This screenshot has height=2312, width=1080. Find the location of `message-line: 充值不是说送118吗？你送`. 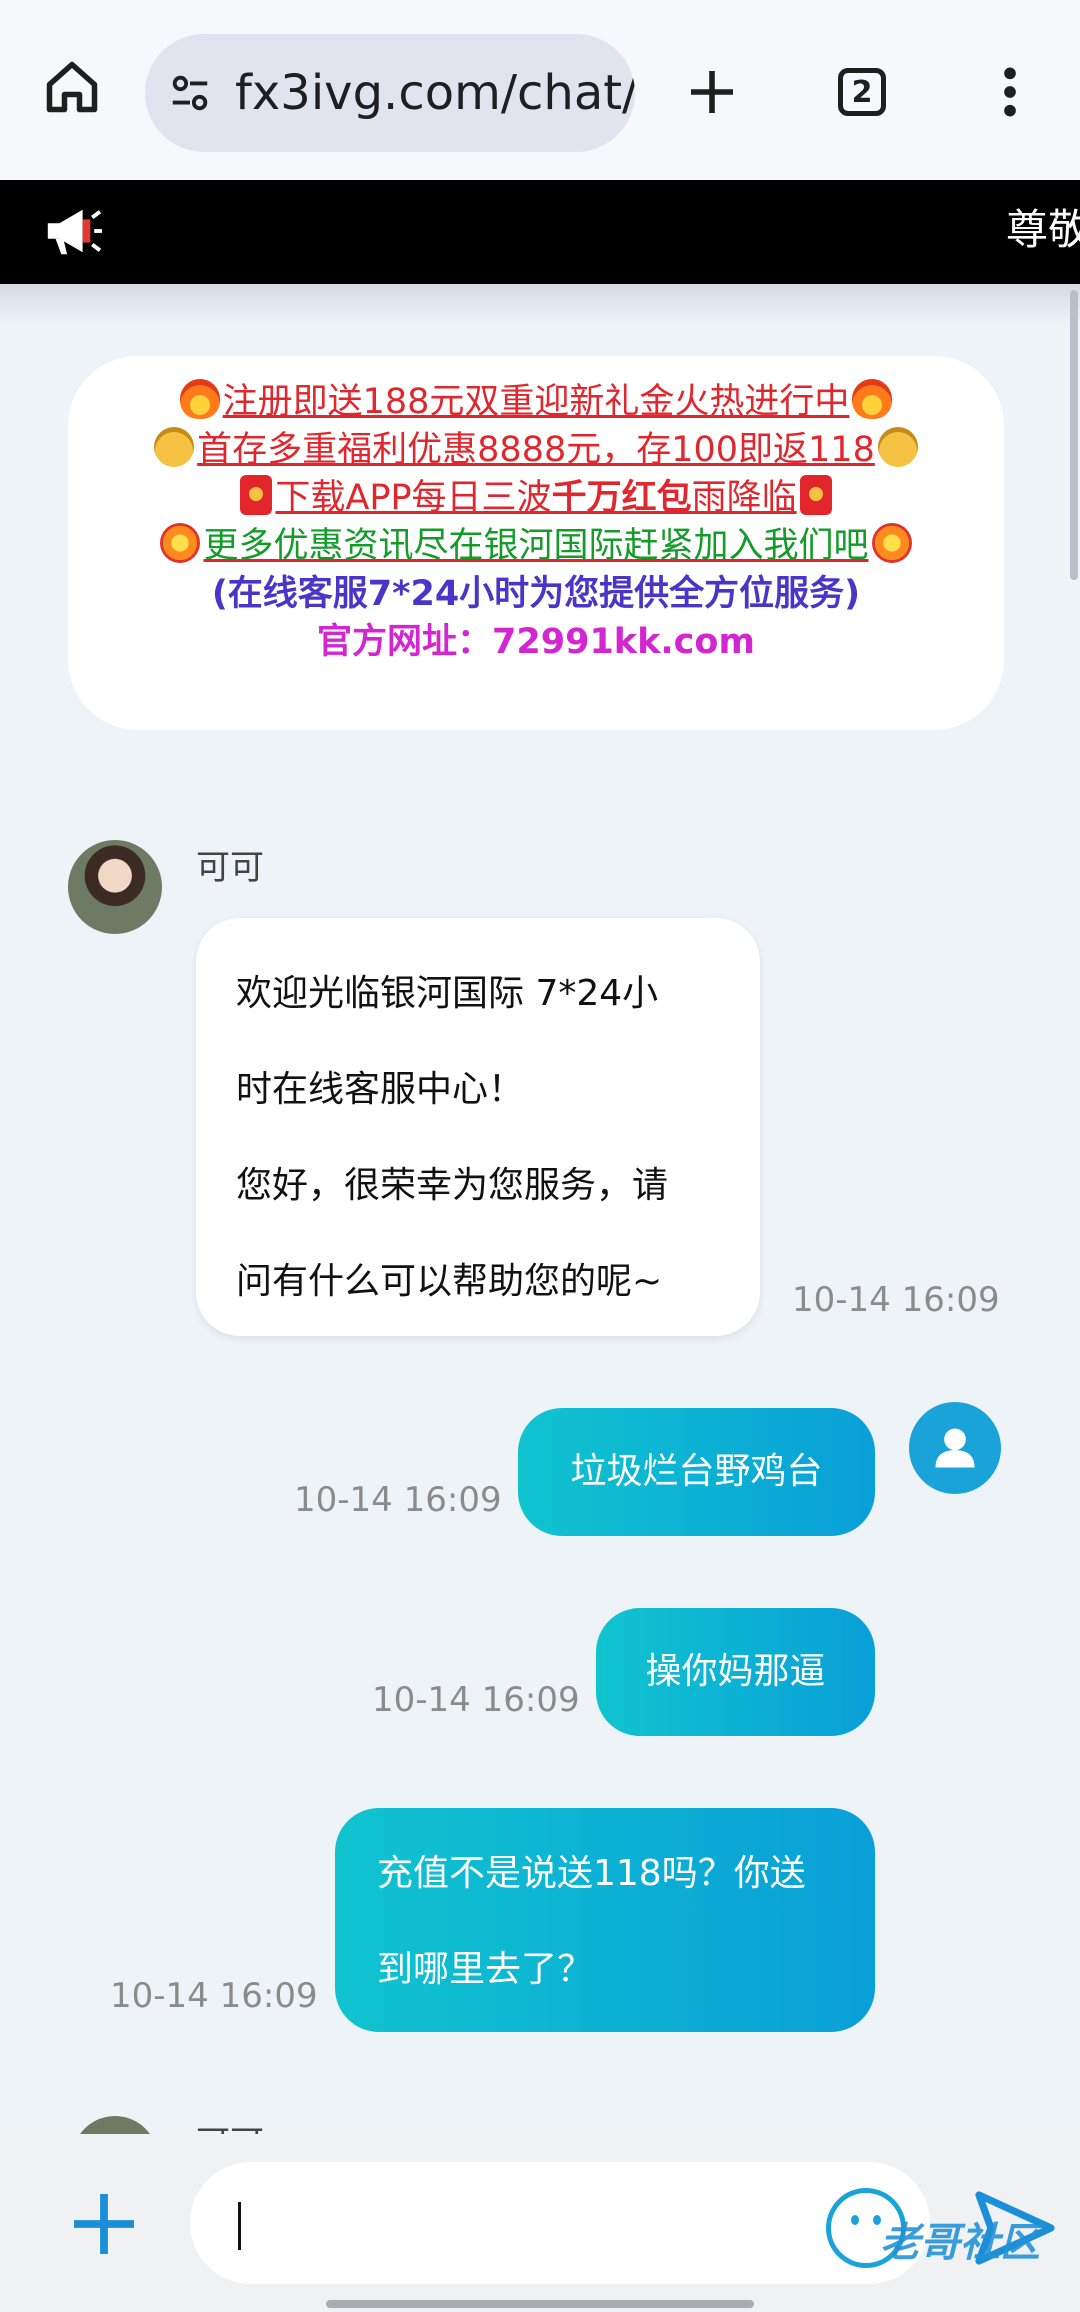

message-line: 充值不是说送118吗？你送 is located at coordinates (591, 1873).